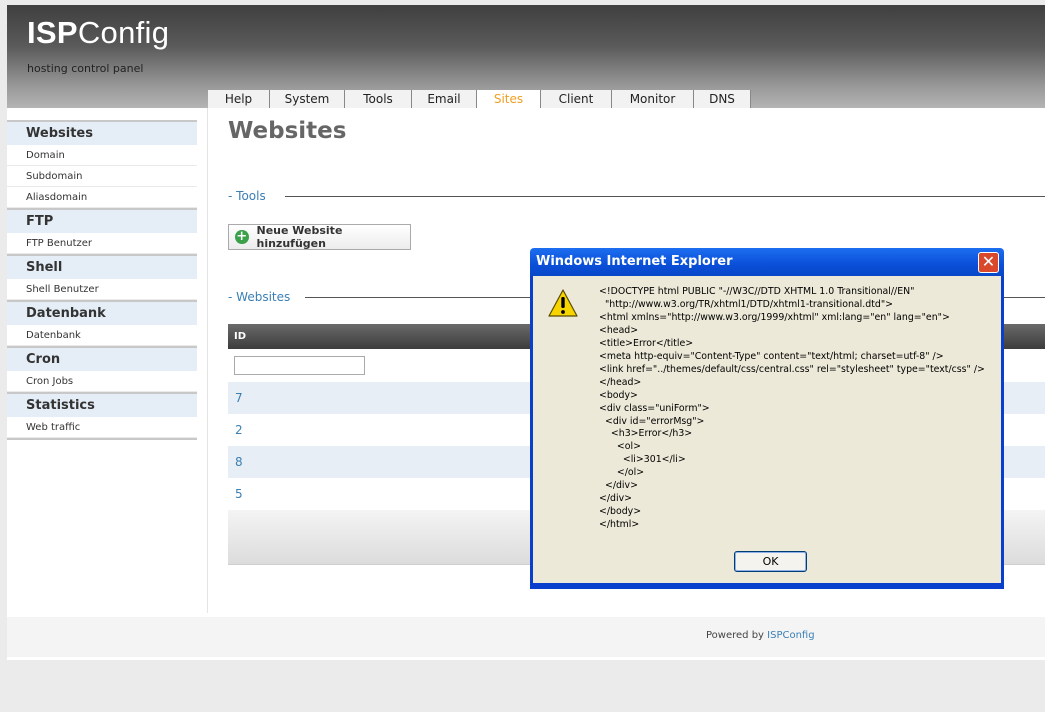 This screenshot has width=1045, height=712. Describe the element at coordinates (102, 427) in the screenshot. I see `sidebar-item-web-traffic: Web traffic` at that location.